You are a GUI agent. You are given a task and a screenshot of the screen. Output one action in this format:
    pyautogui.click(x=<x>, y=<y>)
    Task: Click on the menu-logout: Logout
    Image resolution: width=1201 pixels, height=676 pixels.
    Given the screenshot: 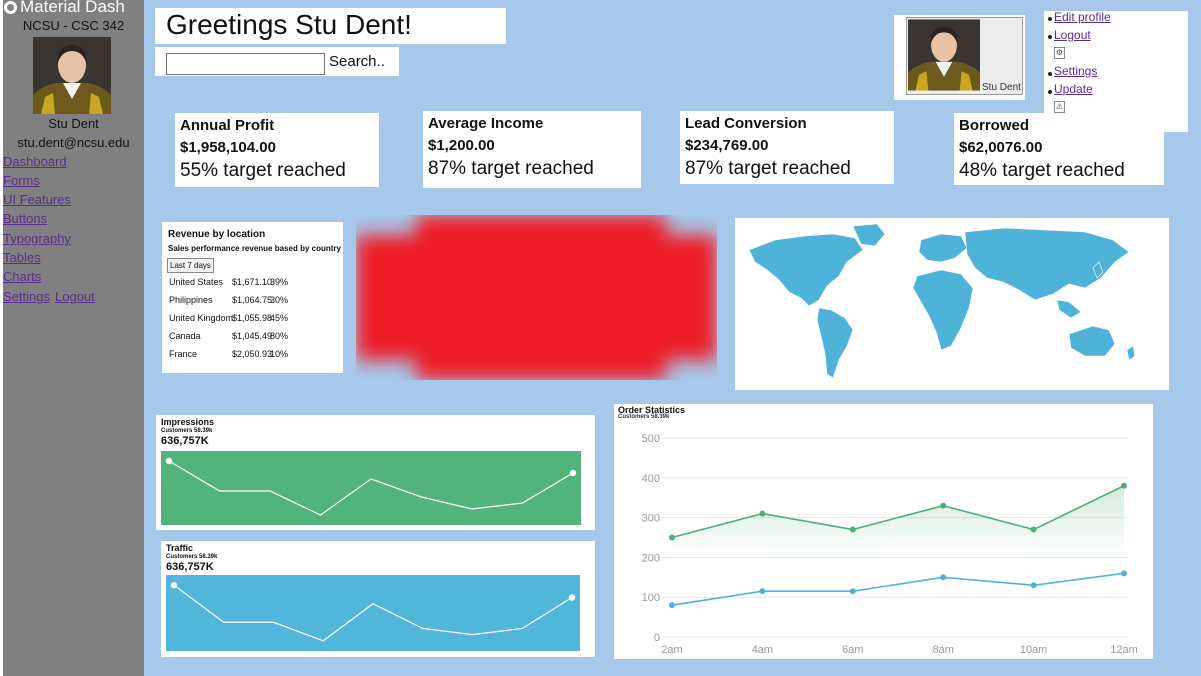 What is the action you would take?
    pyautogui.click(x=1072, y=35)
    